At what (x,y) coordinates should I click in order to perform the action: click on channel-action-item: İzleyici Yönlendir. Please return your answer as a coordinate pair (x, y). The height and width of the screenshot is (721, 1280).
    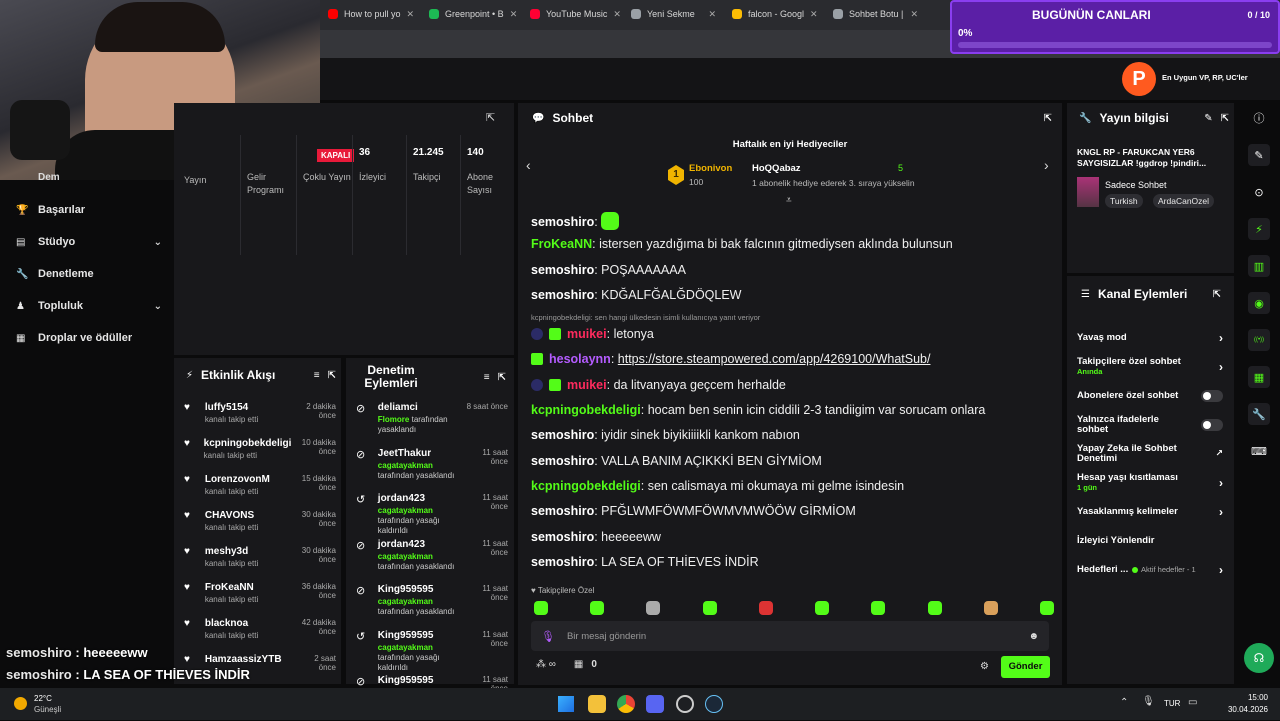
    Looking at the image, I should click on (1150, 540).